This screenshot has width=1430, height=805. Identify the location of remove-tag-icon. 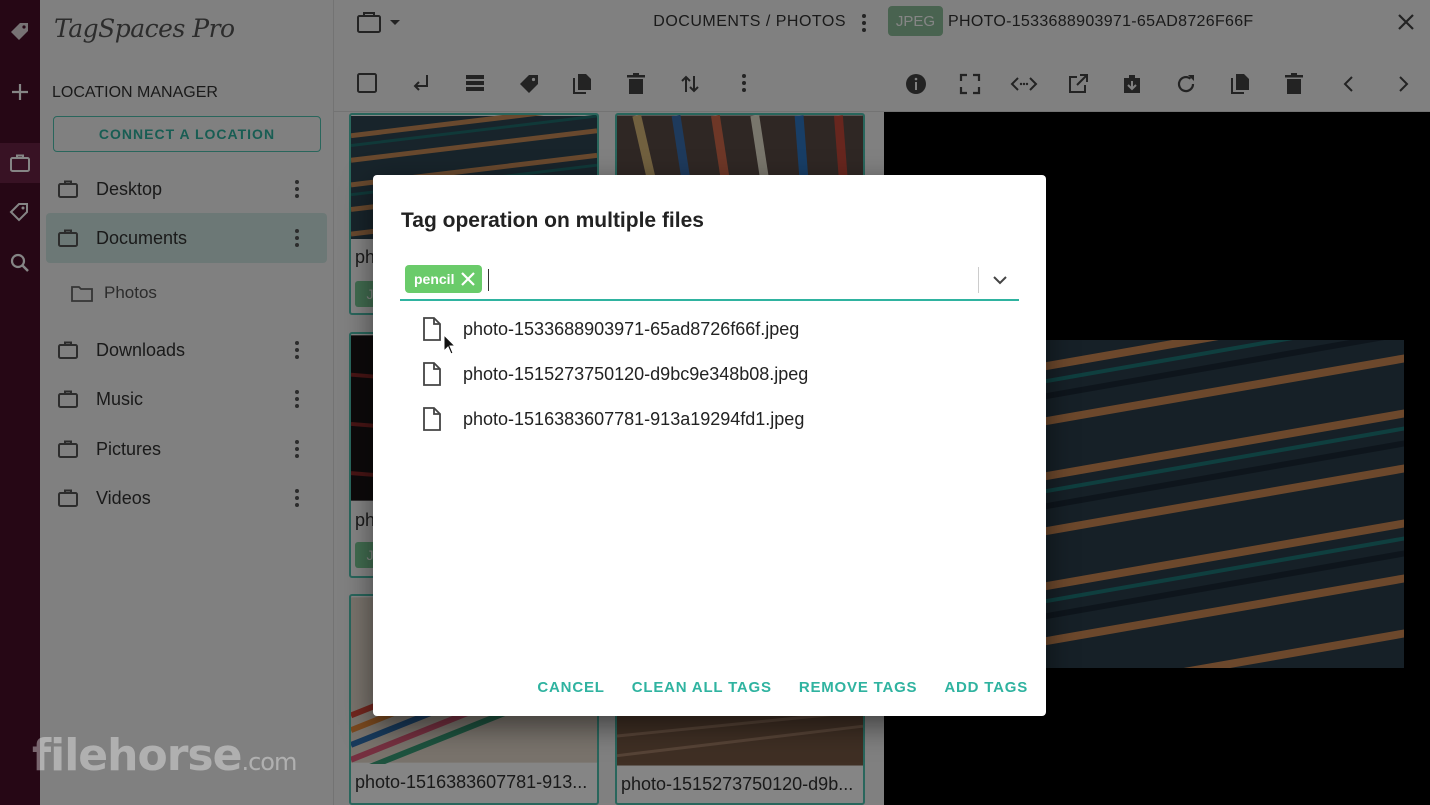
(468, 279).